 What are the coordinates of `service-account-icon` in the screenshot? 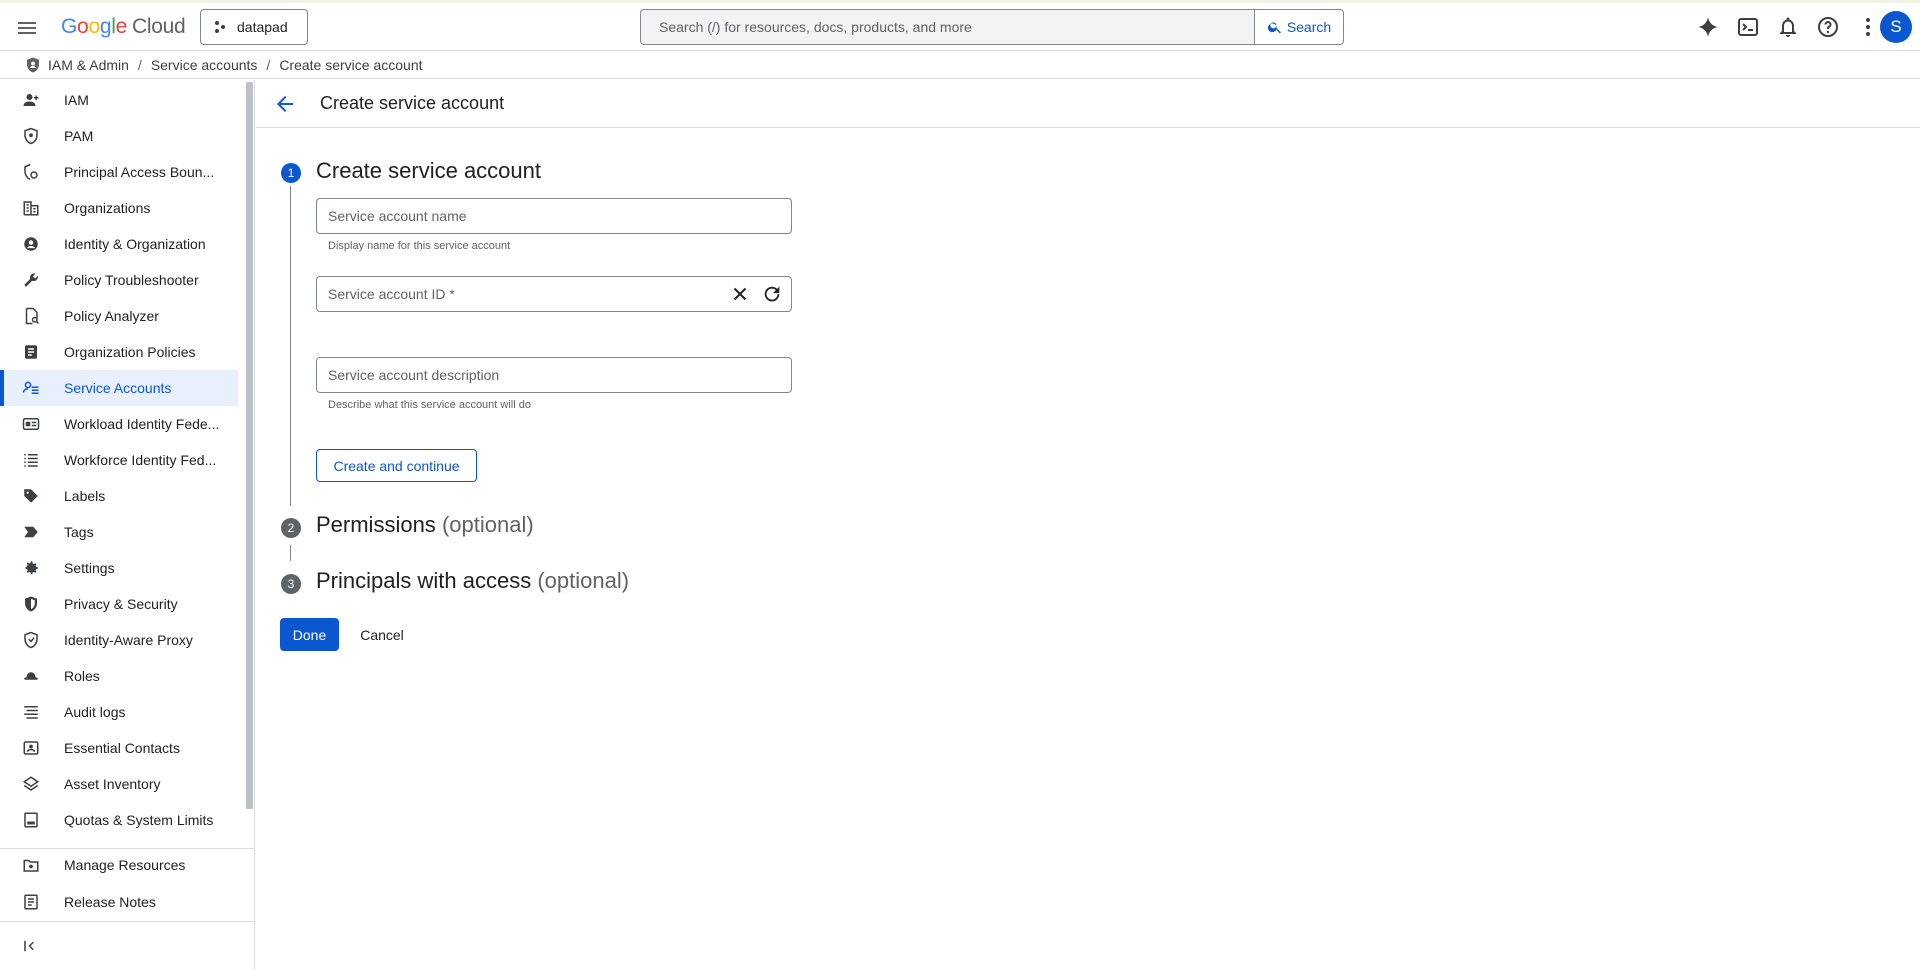 It's located at (31, 388).